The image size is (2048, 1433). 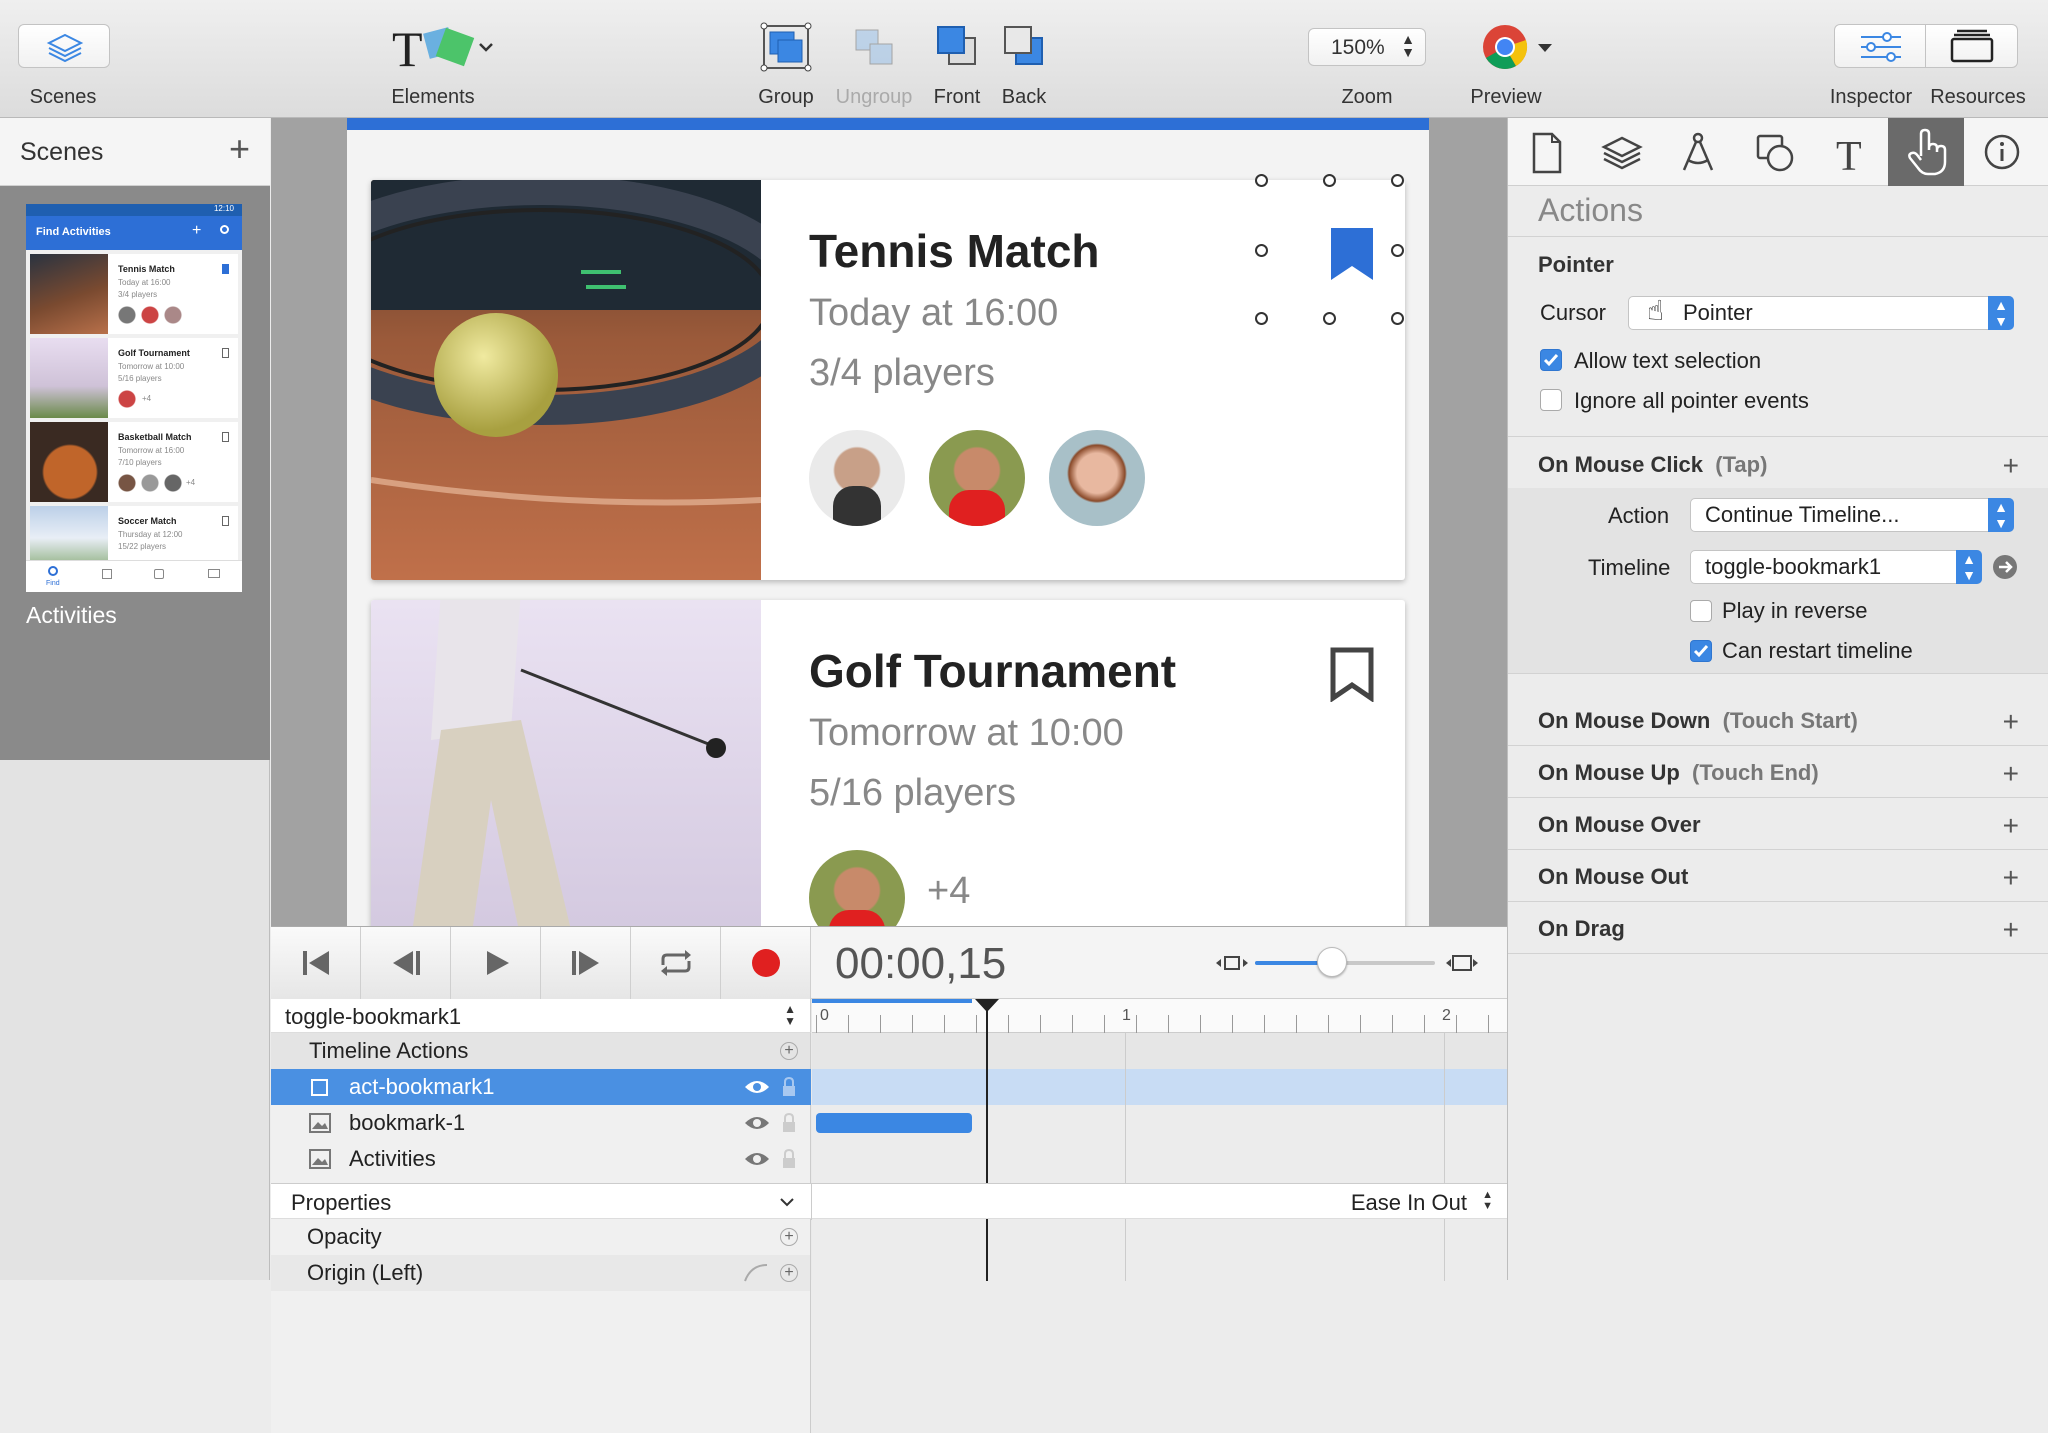 I want to click on step-back-button, so click(x=406, y=963).